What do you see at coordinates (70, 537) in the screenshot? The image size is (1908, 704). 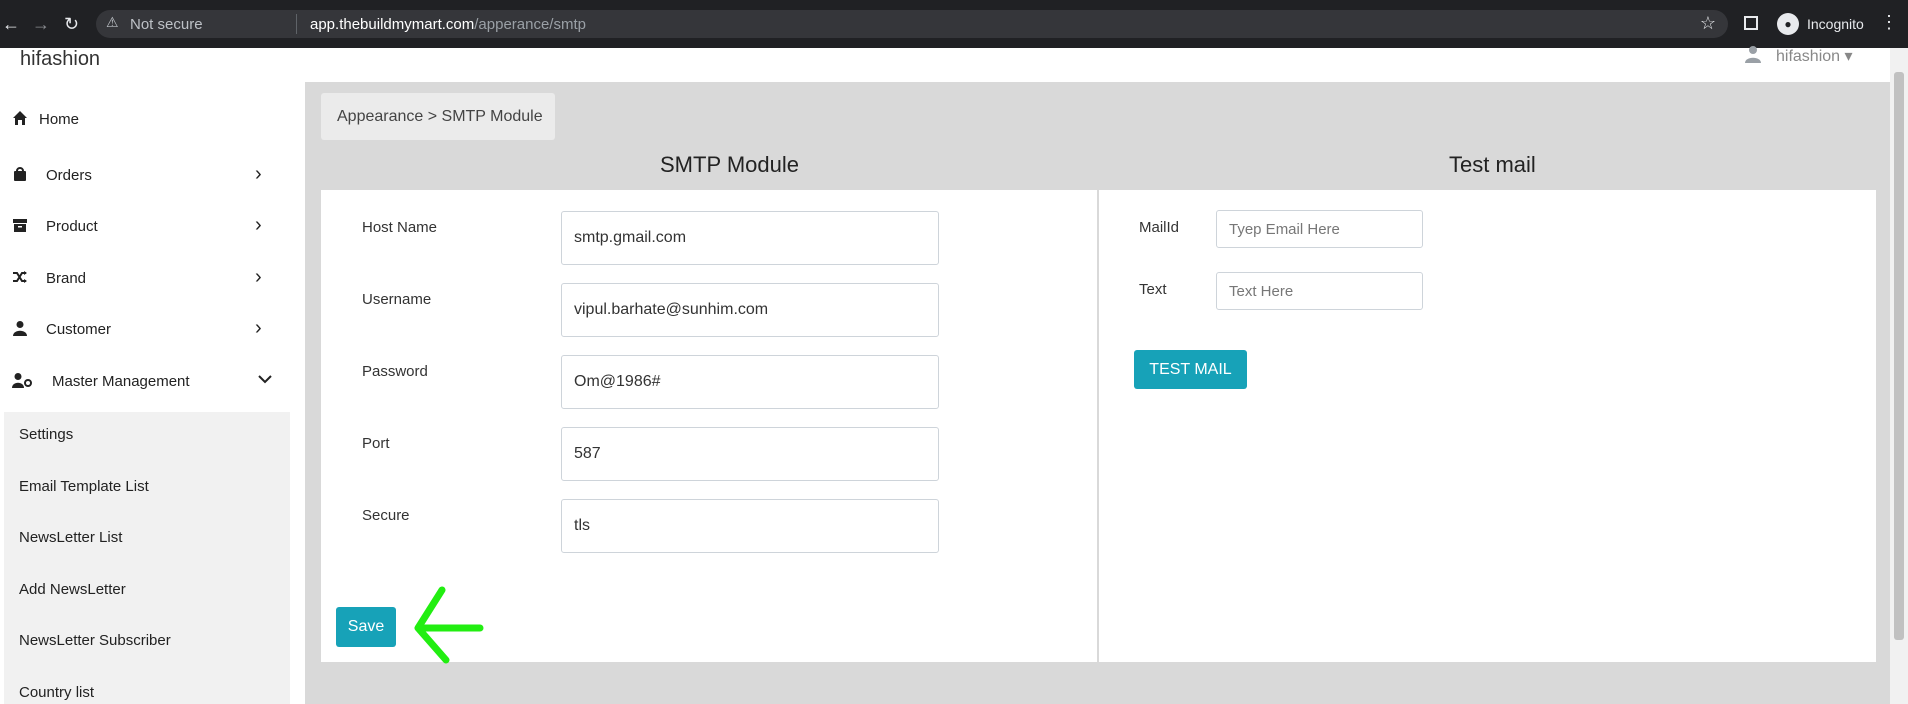 I see `submenu-item-newsletter-list: NewsLetter List` at bounding box center [70, 537].